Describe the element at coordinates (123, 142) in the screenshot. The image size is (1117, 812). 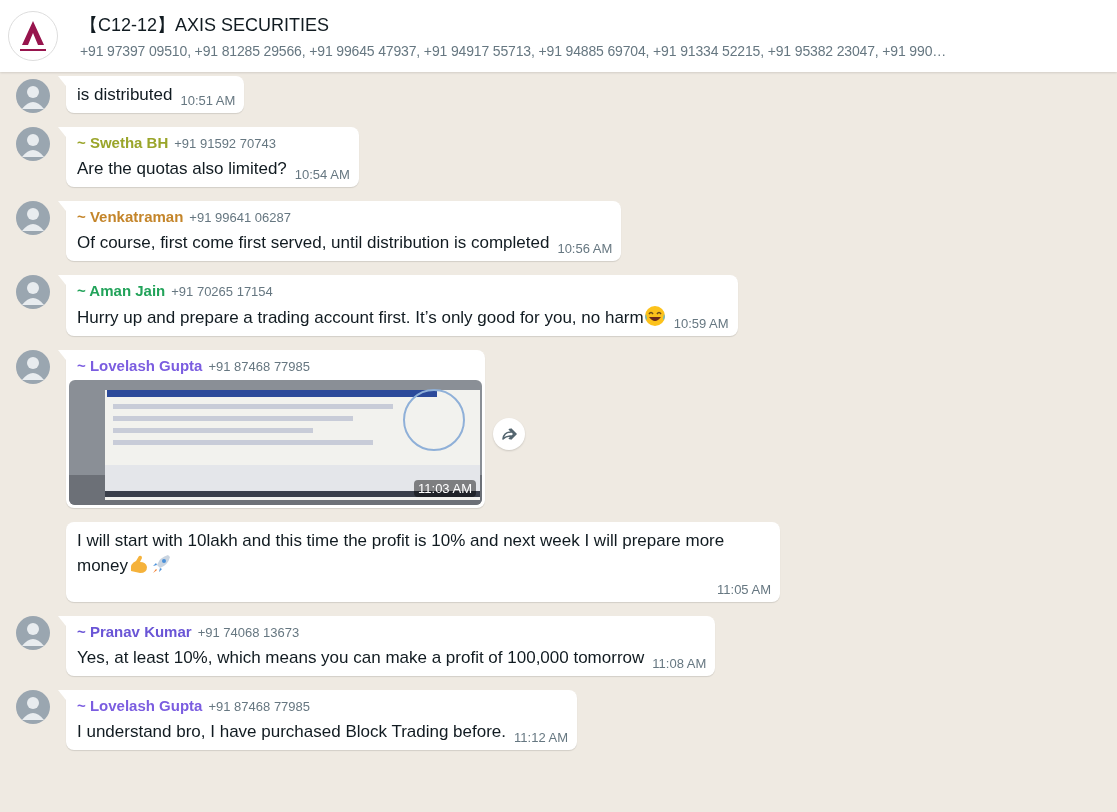
I see `sender-name: ~ Swetha BH` at that location.